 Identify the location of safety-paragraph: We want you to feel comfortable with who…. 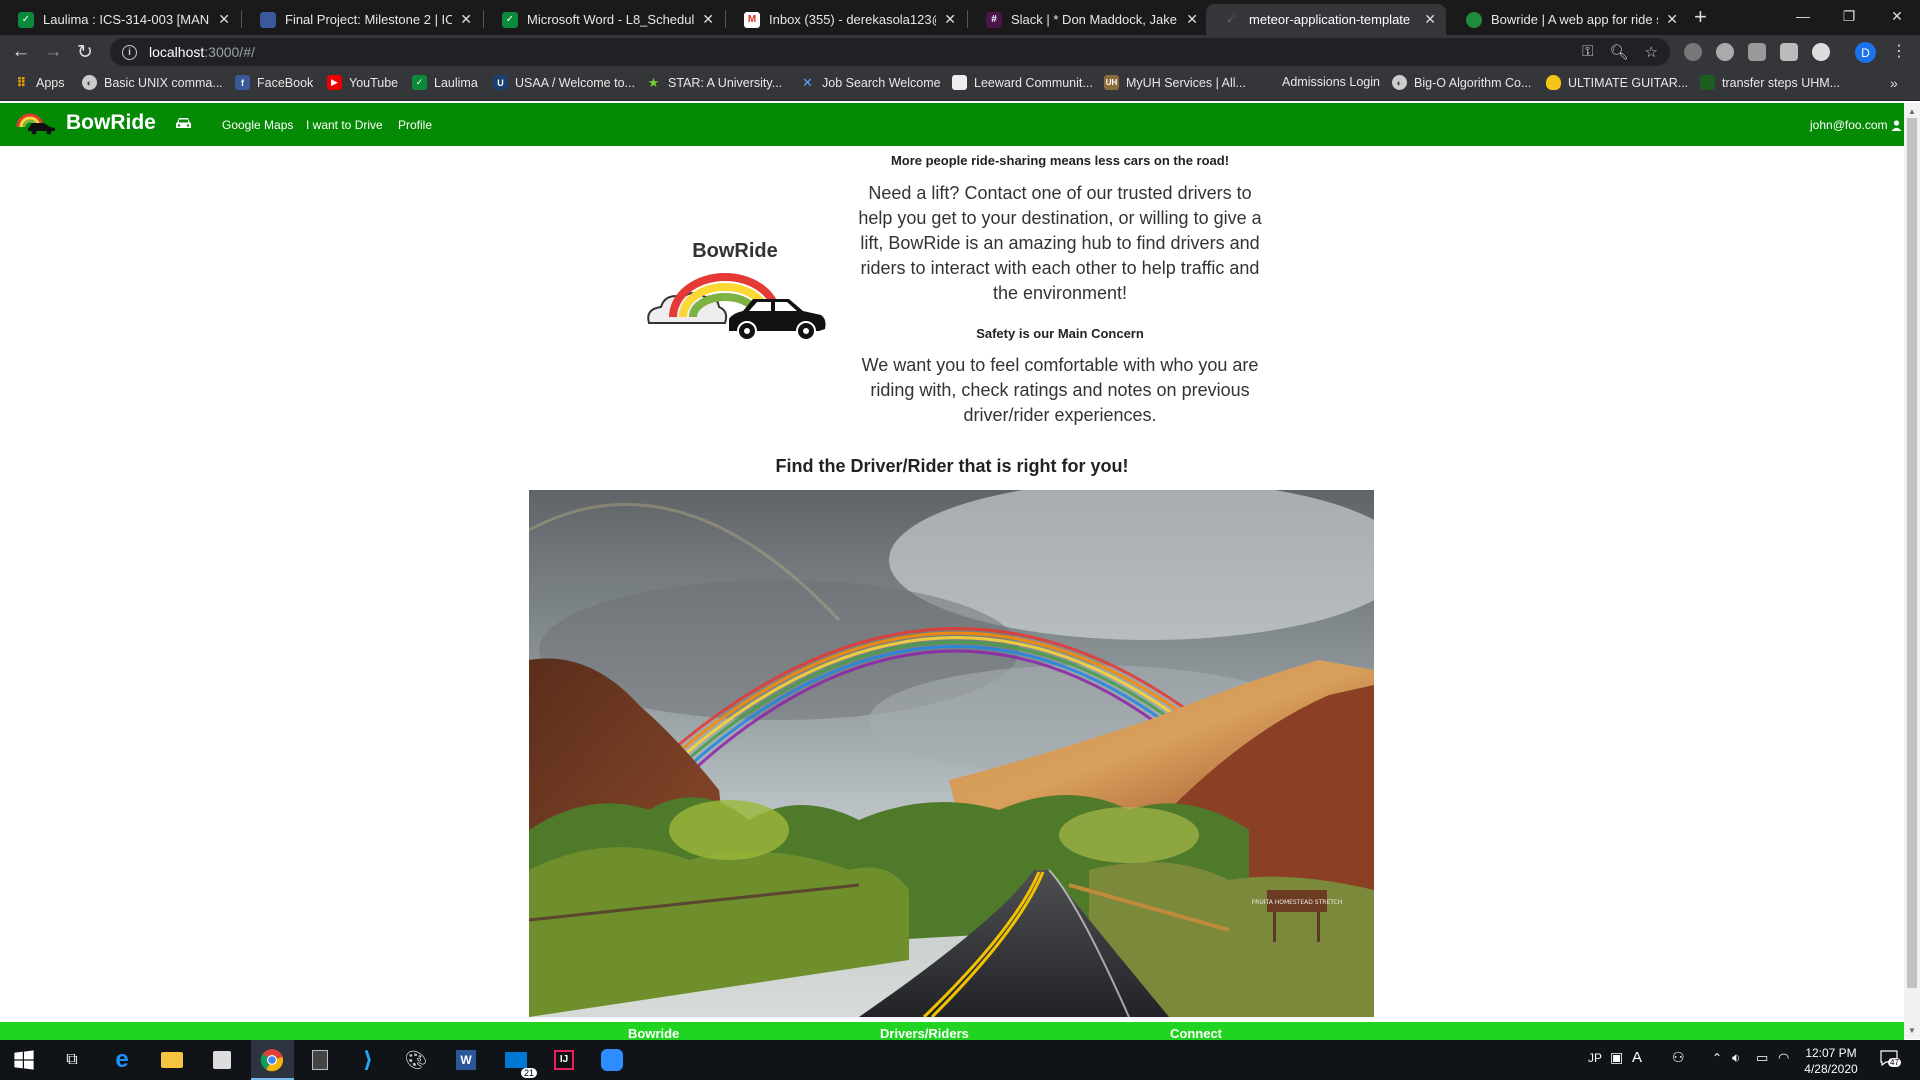
(1060, 390).